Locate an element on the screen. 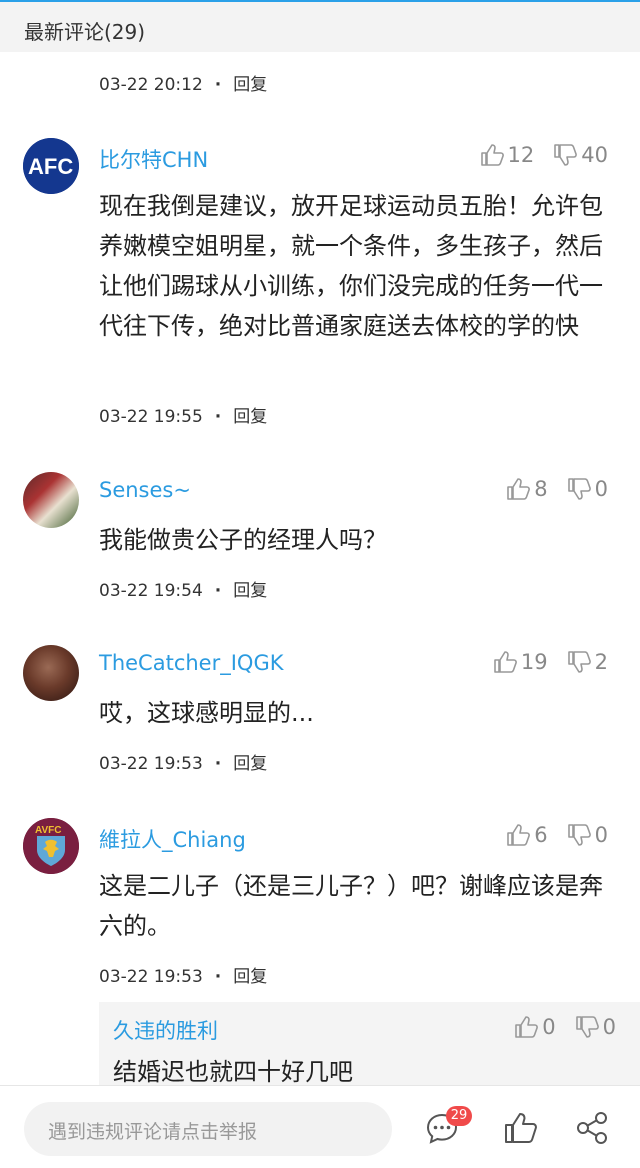 Image resolution: width=640 pixels, height=1168 pixels. dislike-button: 40 is located at coordinates (580, 155).